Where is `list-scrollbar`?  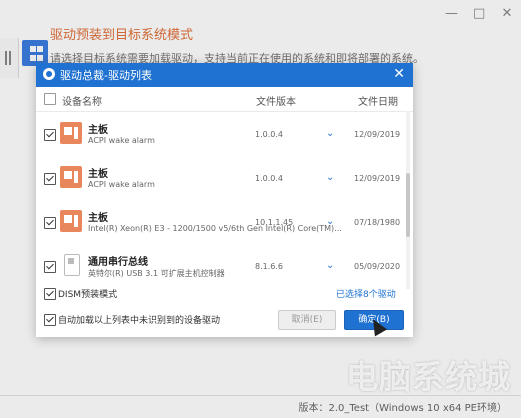
list-scrollbar is located at coordinates (408, 200).